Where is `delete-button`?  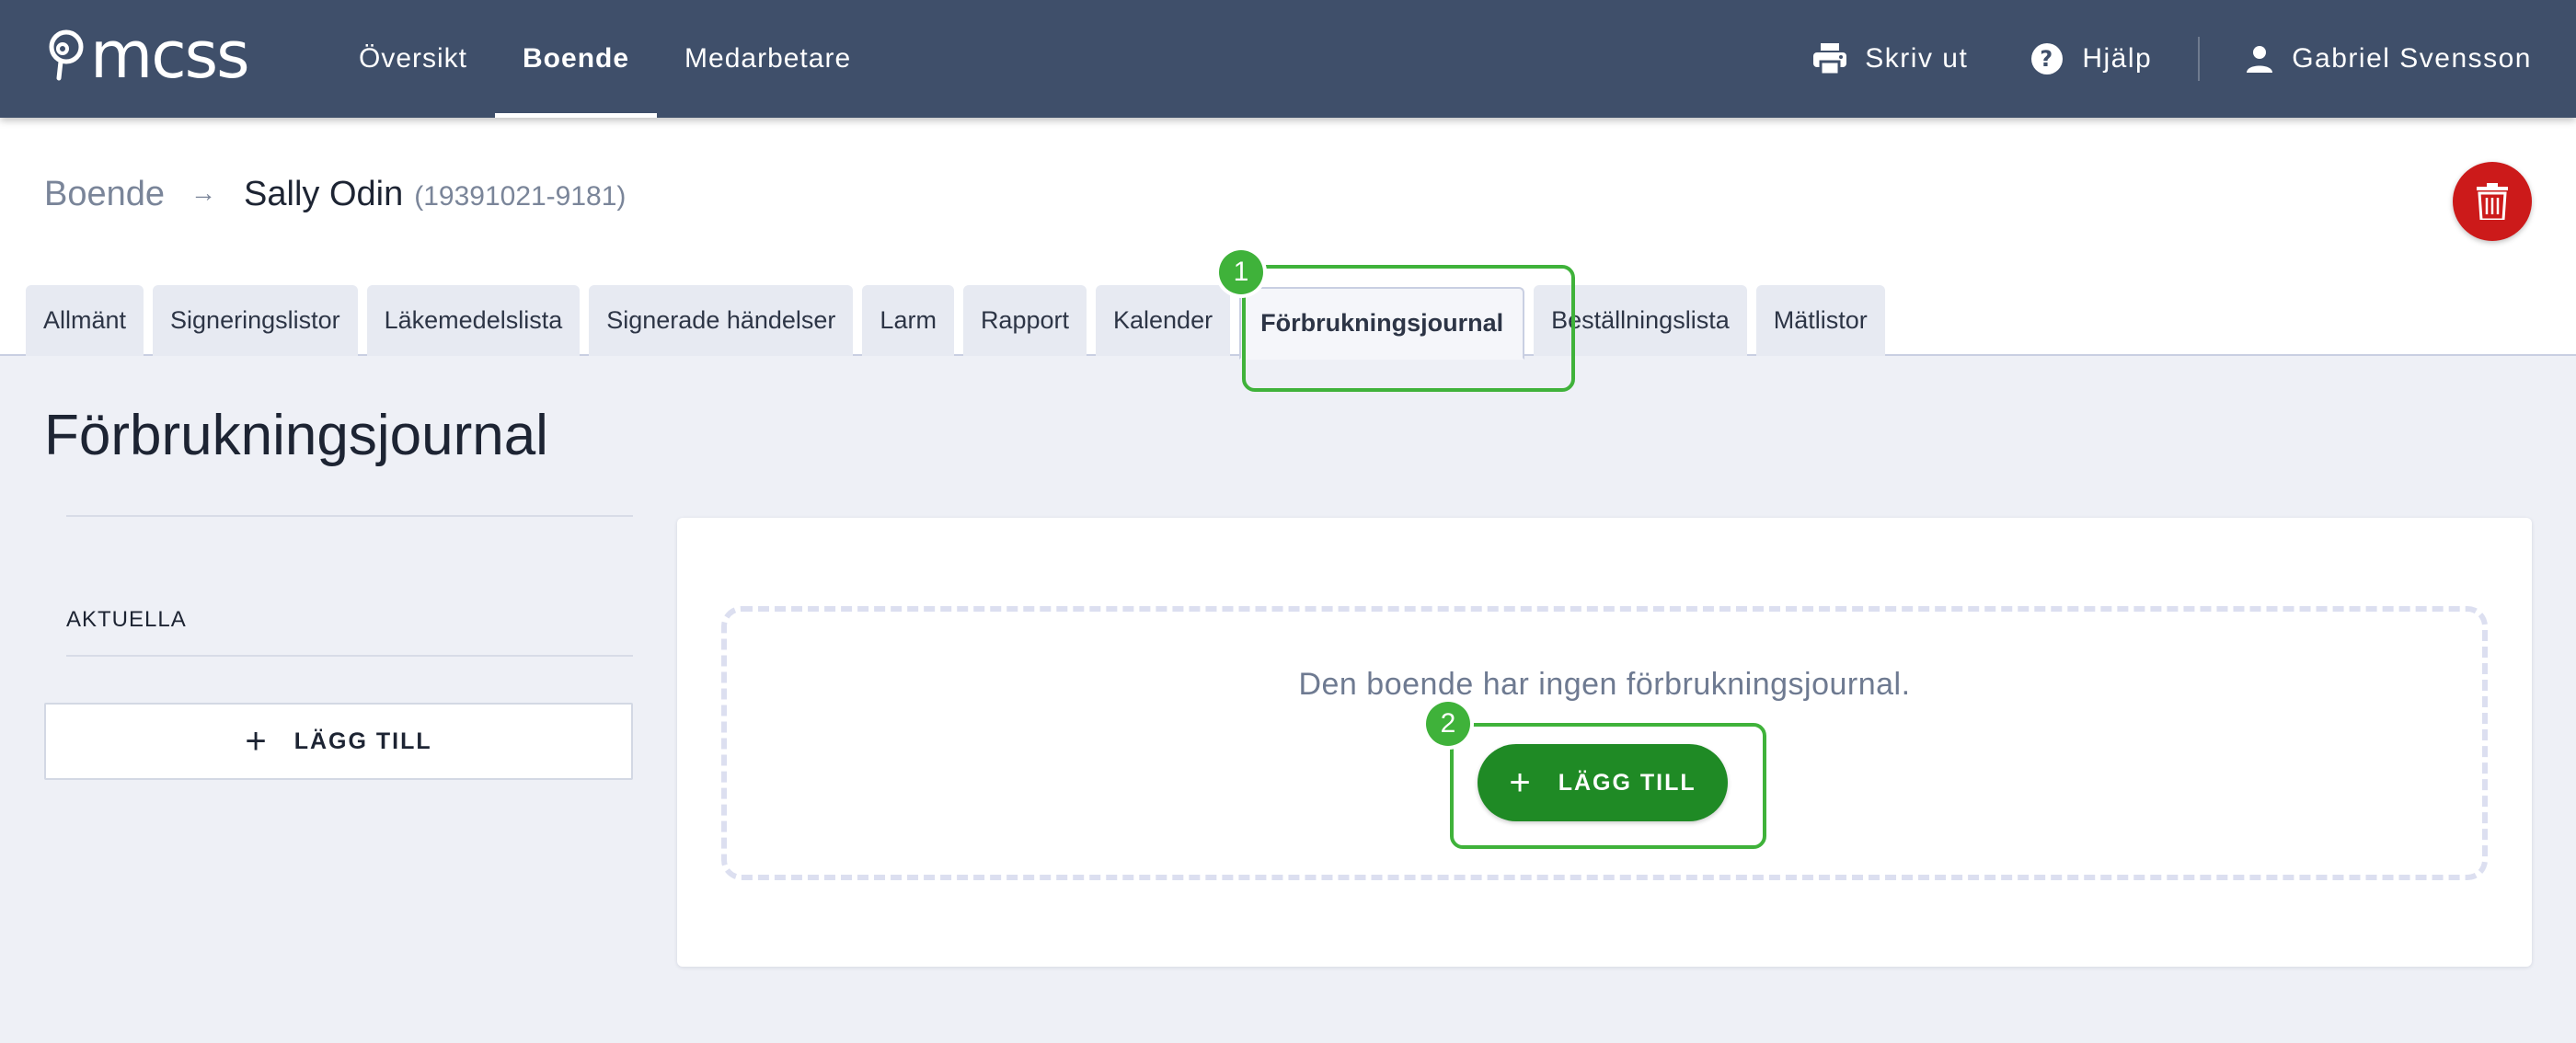
delete-button is located at coordinates (2492, 201).